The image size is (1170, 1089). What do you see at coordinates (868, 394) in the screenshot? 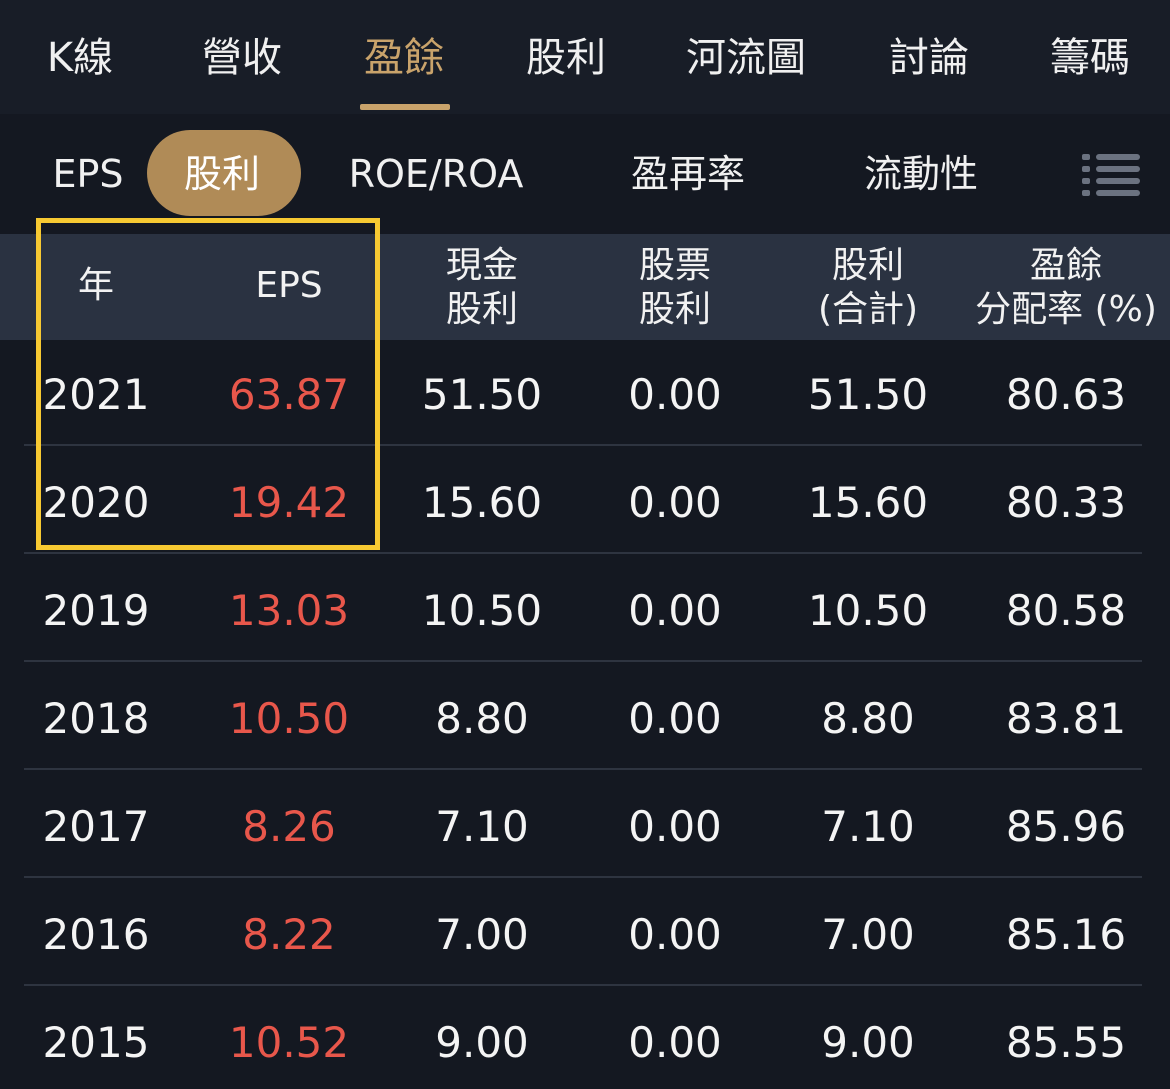
I see `cell-total-dividend: 51.50` at bounding box center [868, 394].